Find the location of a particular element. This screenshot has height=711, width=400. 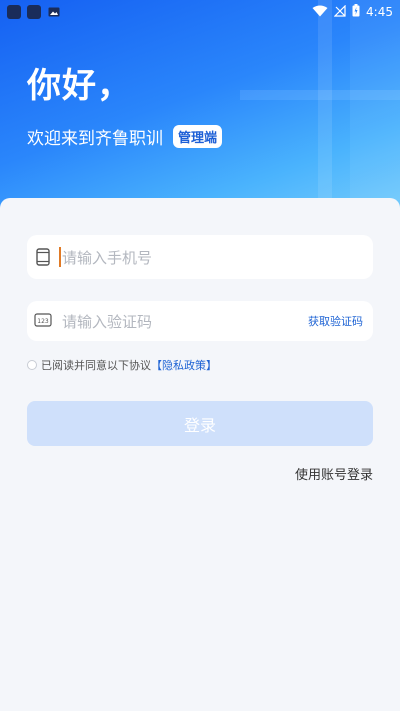

wifi-icon is located at coordinates (320, 12).